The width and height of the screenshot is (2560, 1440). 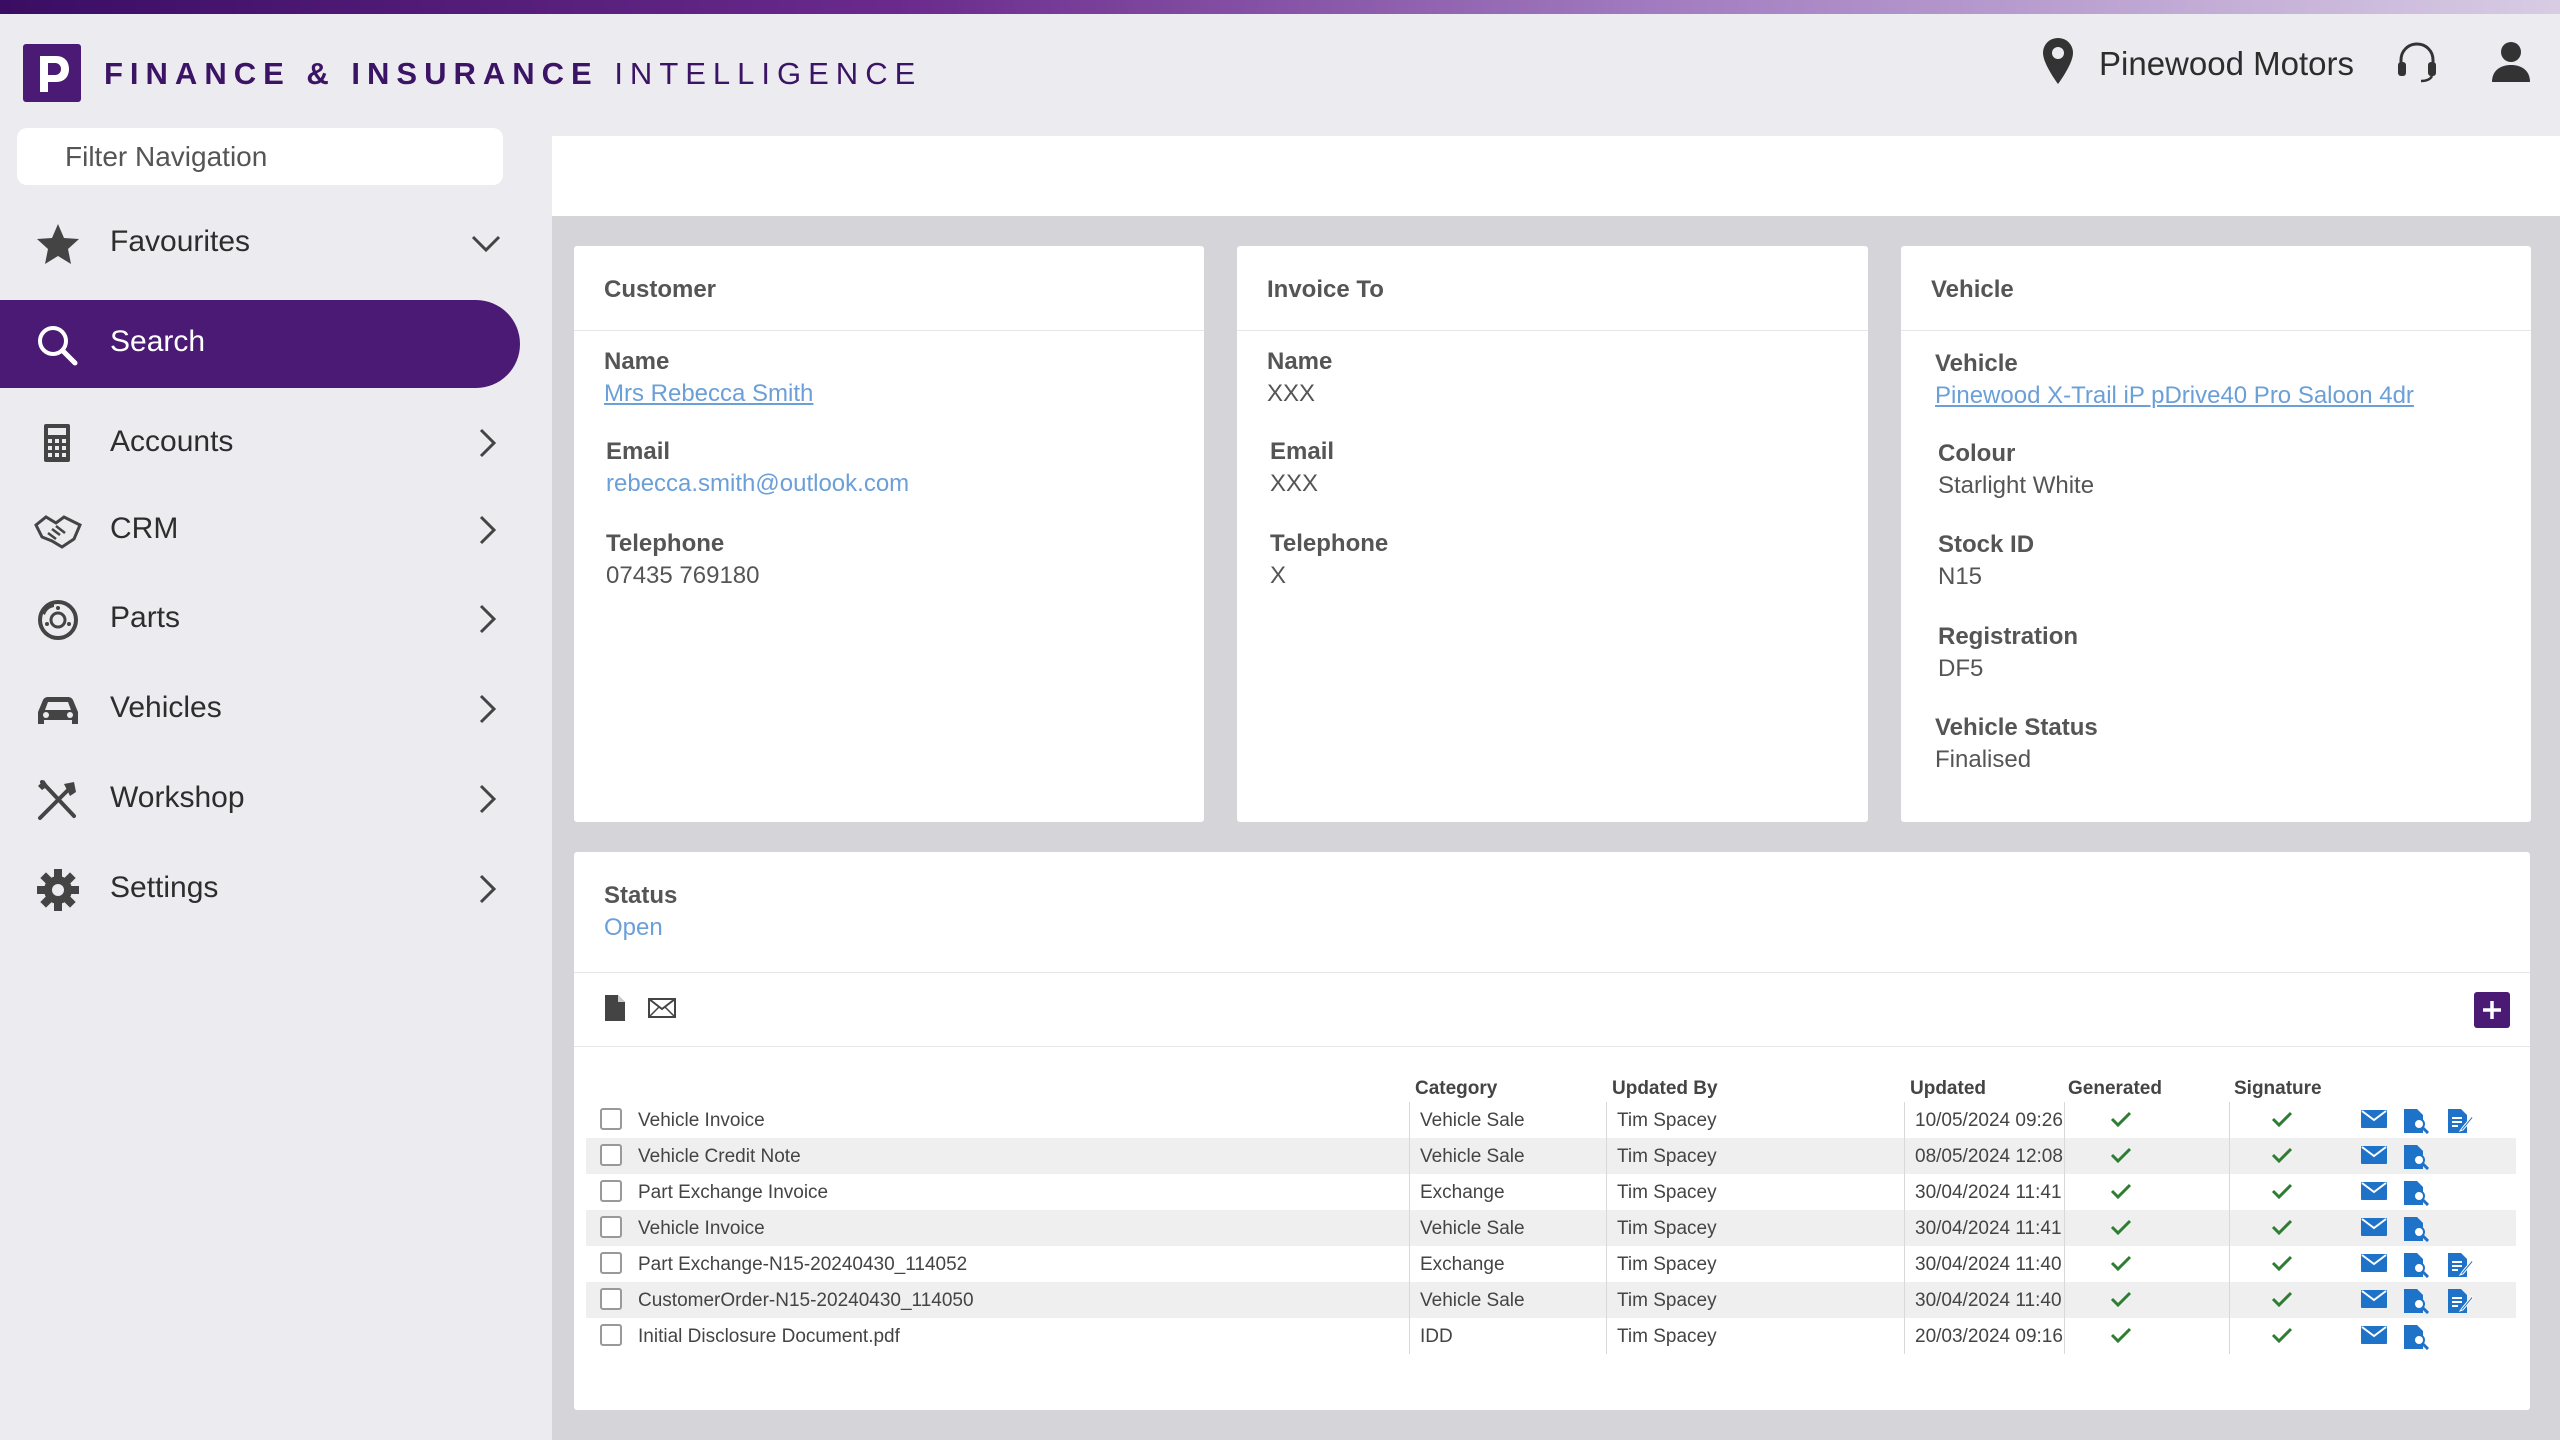 What do you see at coordinates (1552, 972) in the screenshot?
I see `divider` at bounding box center [1552, 972].